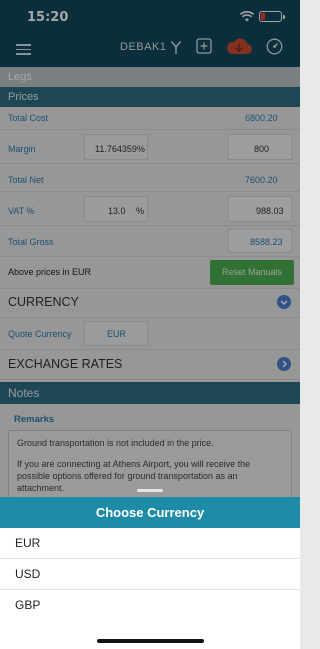  What do you see at coordinates (150, 605) in the screenshot?
I see `currency-option-gbp: GBP` at bounding box center [150, 605].